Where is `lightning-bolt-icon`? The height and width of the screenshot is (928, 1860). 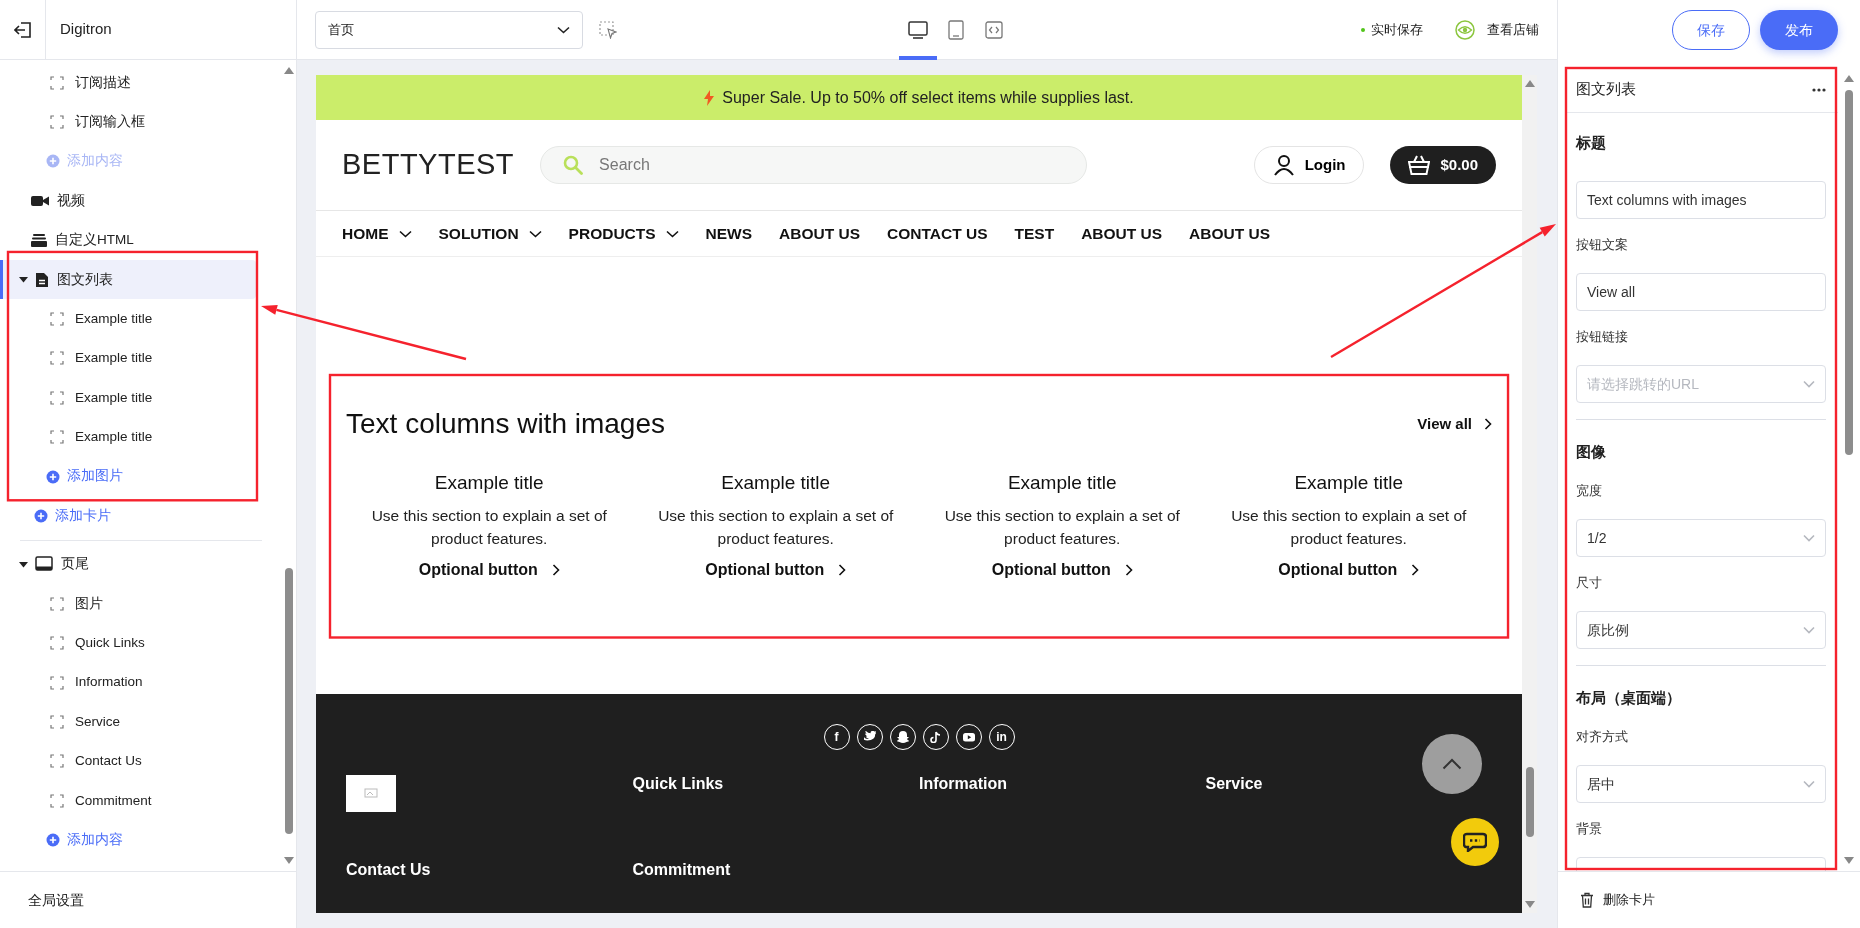 lightning-bolt-icon is located at coordinates (709, 97).